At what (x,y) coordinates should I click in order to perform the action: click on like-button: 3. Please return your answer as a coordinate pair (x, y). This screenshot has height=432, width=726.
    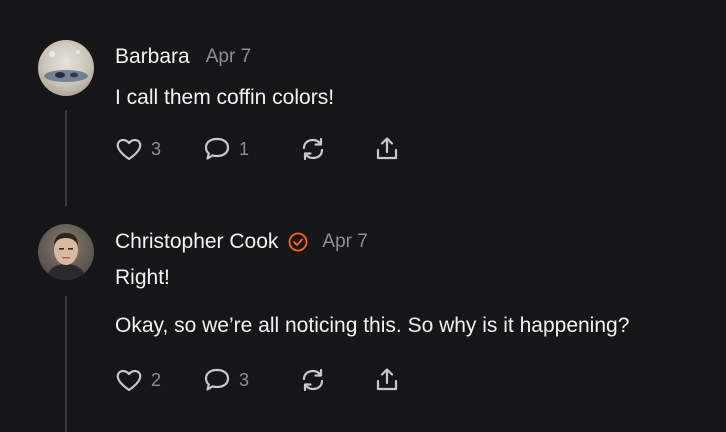
    Looking at the image, I should click on (159, 149).